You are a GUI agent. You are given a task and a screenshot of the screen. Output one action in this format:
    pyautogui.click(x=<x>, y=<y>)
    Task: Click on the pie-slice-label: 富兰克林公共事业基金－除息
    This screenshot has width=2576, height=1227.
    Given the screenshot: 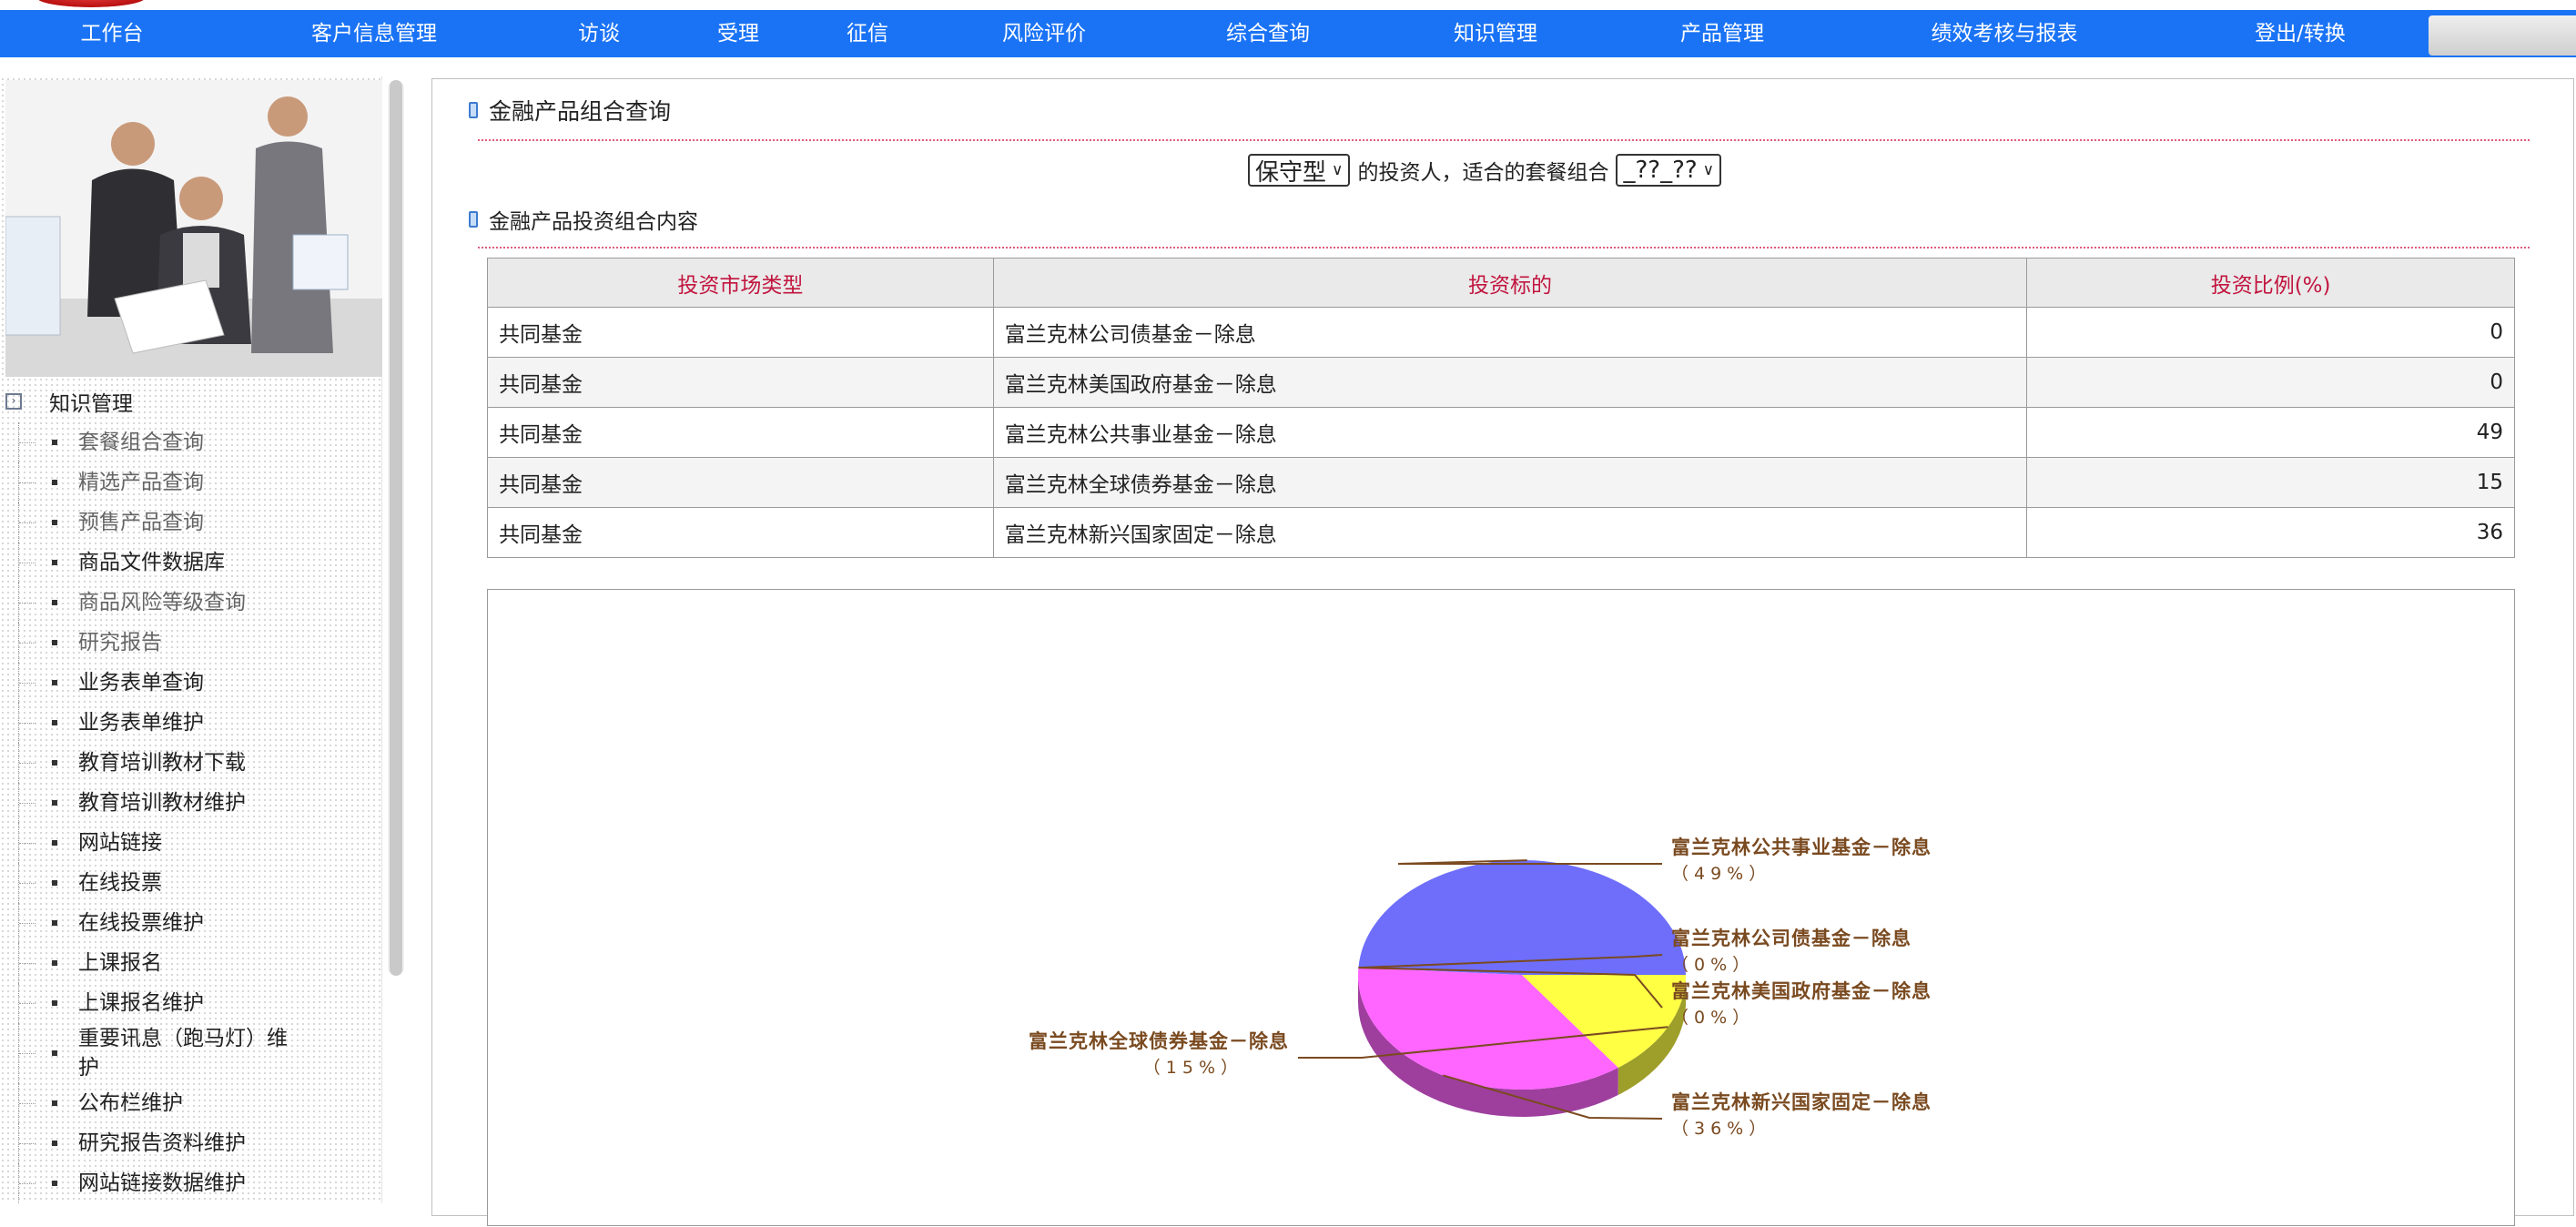 What is the action you would take?
    pyautogui.click(x=1801, y=847)
    